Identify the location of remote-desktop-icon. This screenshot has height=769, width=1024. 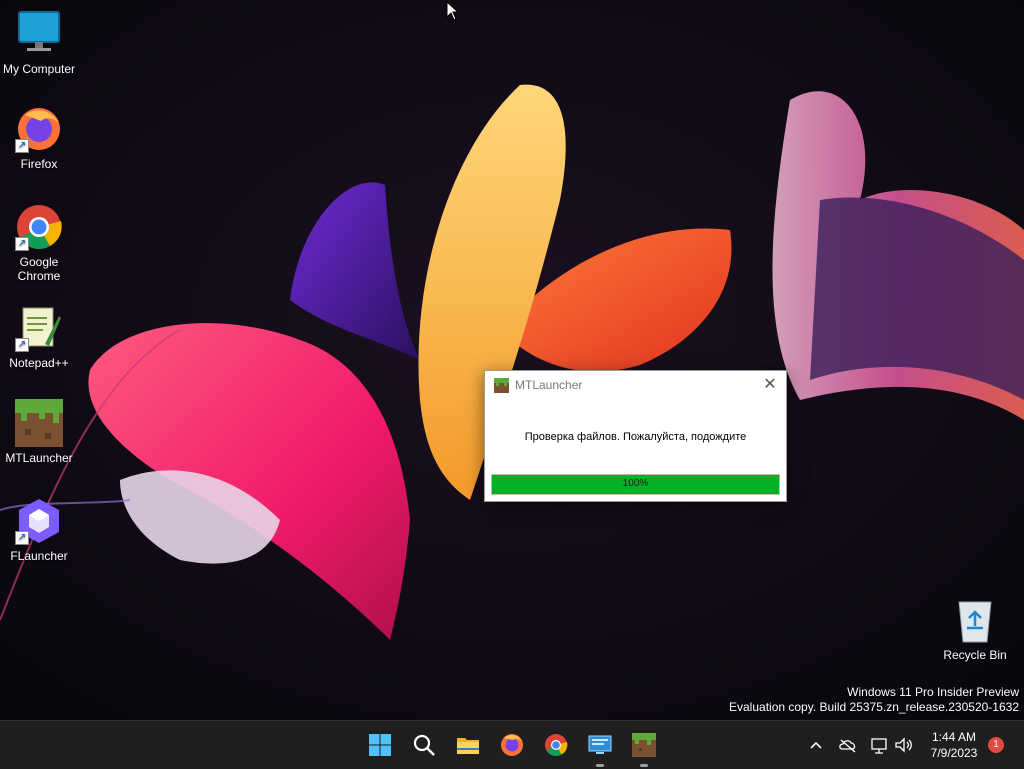
(600, 744).